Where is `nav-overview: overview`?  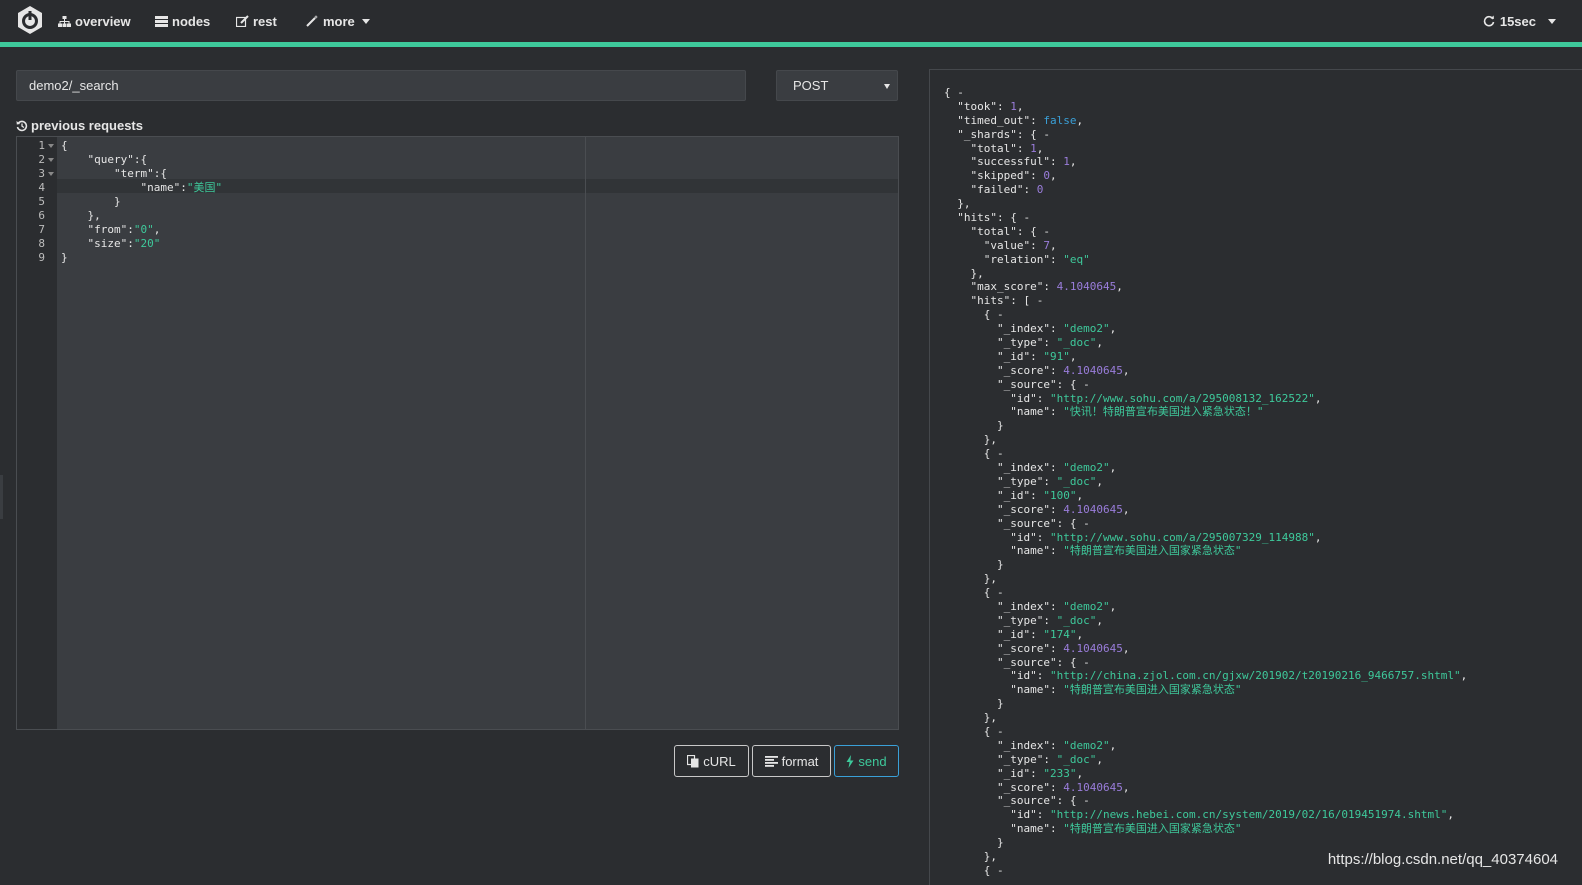
nav-overview: overview is located at coordinates (94, 21).